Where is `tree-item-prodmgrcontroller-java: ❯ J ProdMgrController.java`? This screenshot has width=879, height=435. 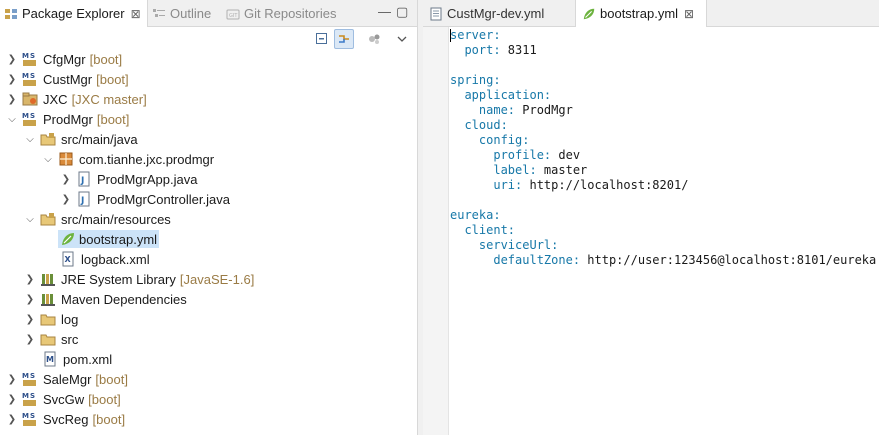 tree-item-prodmgrcontroller-java: ❯ J ProdMgrController.java is located at coordinates (208, 199).